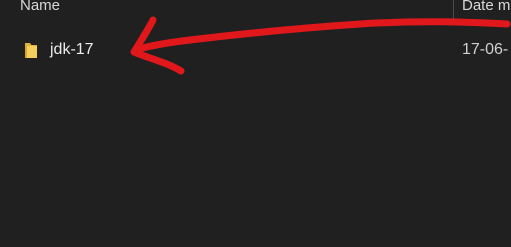  What do you see at coordinates (31, 50) in the screenshot?
I see `folder-icon` at bounding box center [31, 50].